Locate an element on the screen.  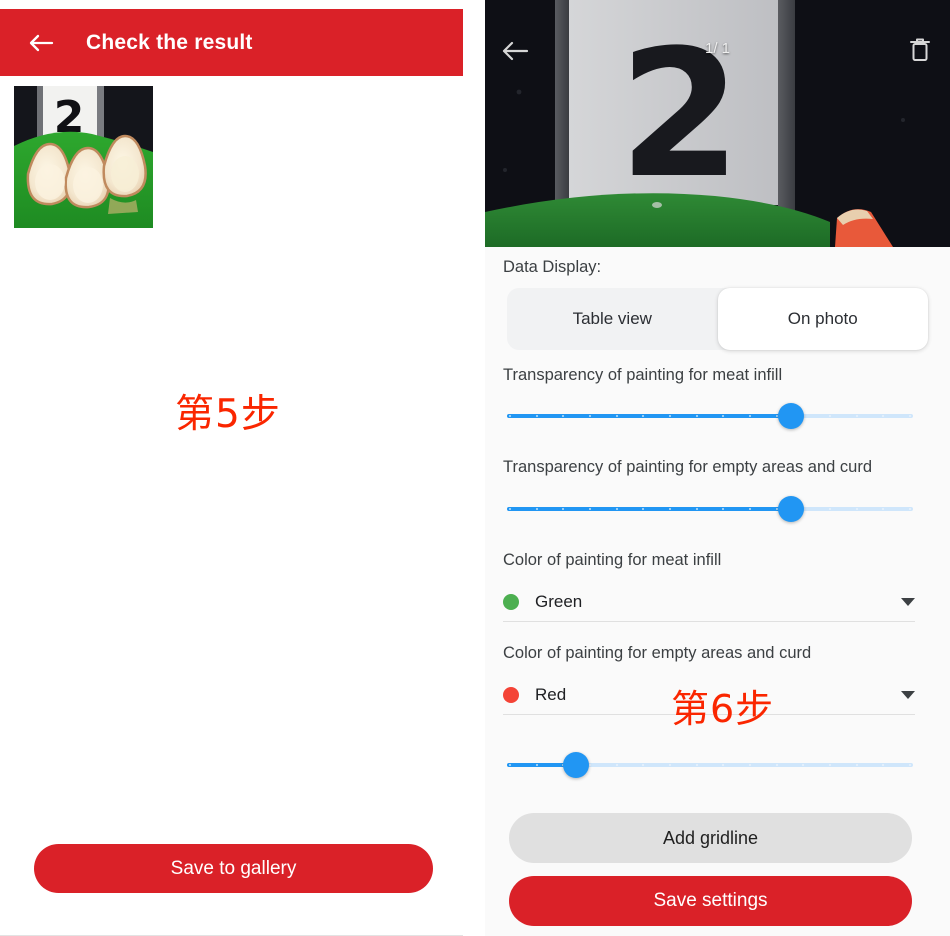
data-display-label: Data Display: is located at coordinates (552, 267).